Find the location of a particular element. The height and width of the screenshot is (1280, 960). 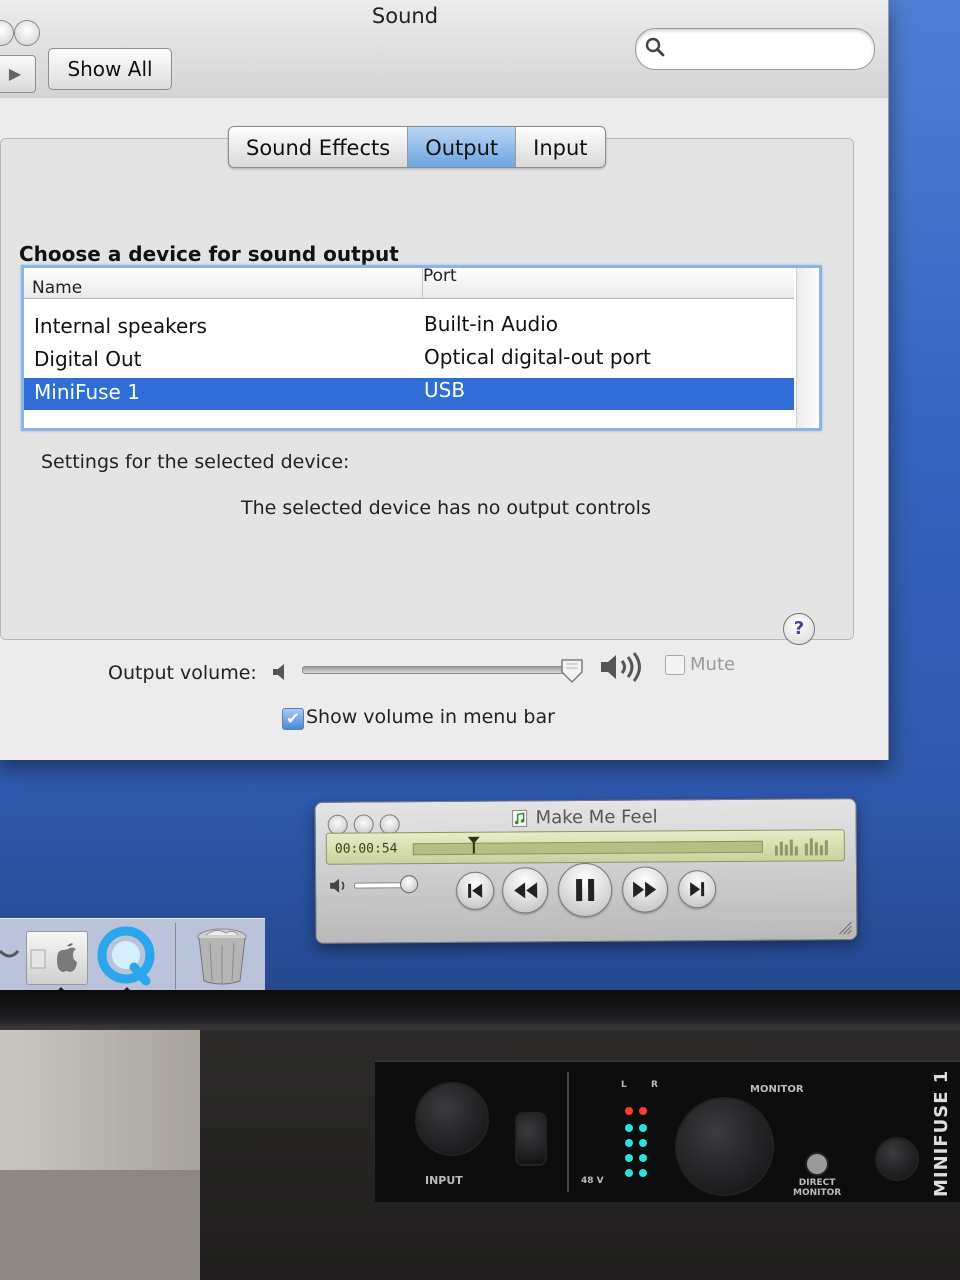

device-port: Optical digital-out port is located at coordinates (537, 357).